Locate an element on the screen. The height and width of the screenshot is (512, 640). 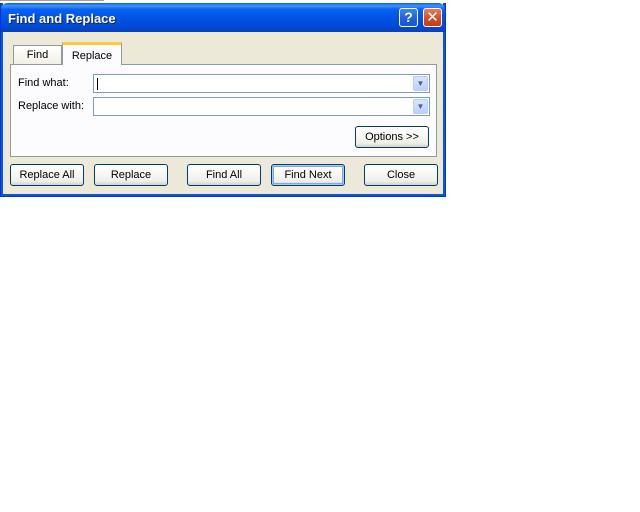
replace-tab-panel: Find what: ▼ Replace with: ▼ Options >> is located at coordinates (223, 110).